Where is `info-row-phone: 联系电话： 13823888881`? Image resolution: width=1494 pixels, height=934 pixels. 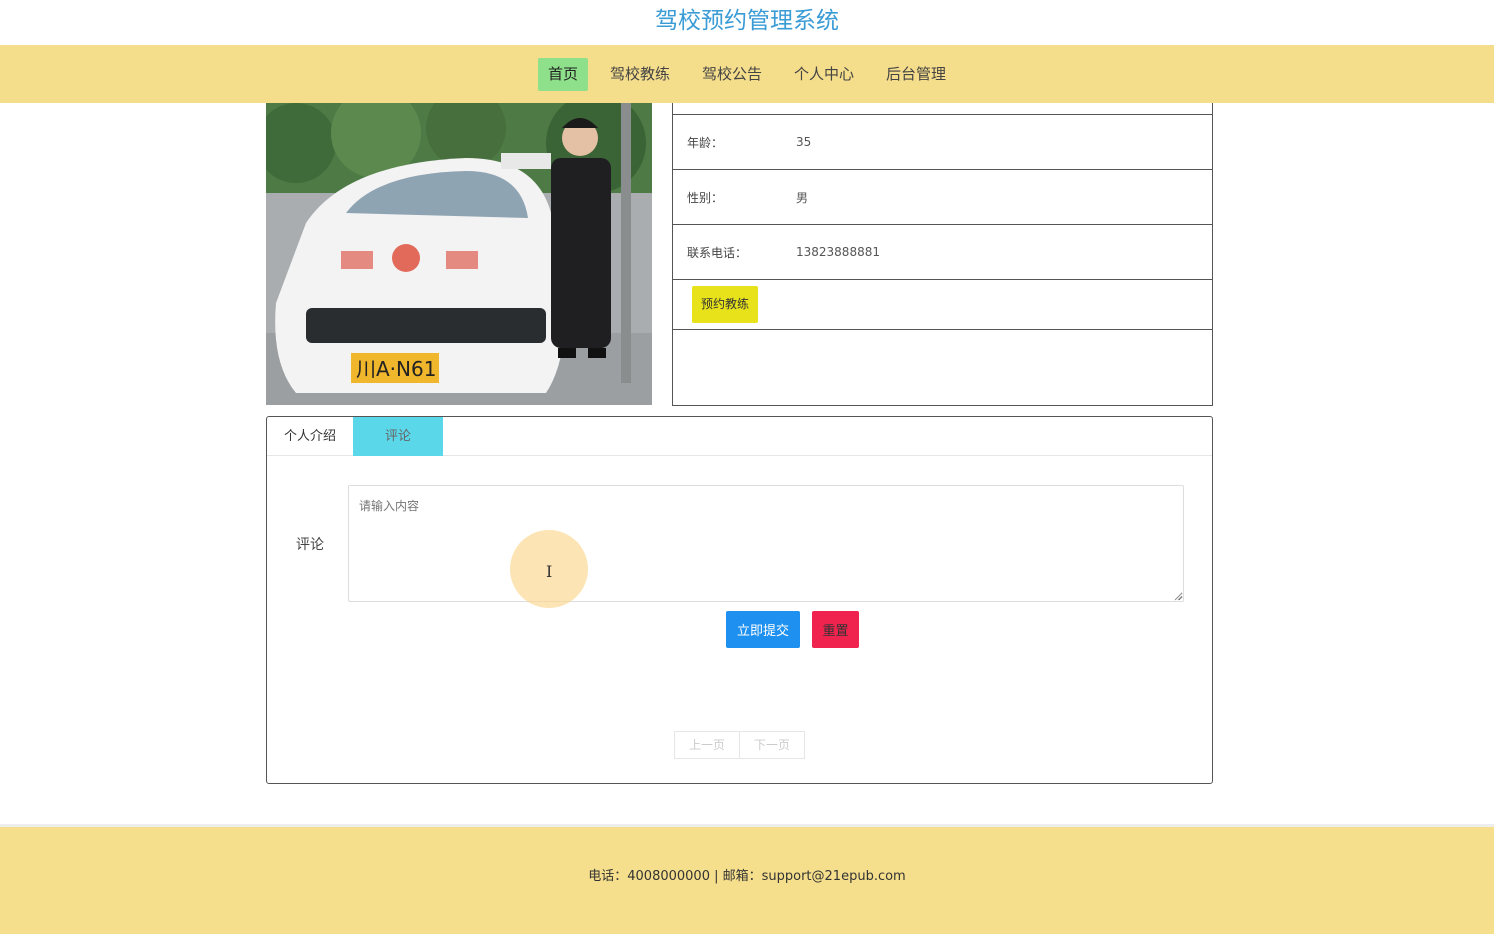 info-row-phone: 联系电话： 13823888881 is located at coordinates (942, 252).